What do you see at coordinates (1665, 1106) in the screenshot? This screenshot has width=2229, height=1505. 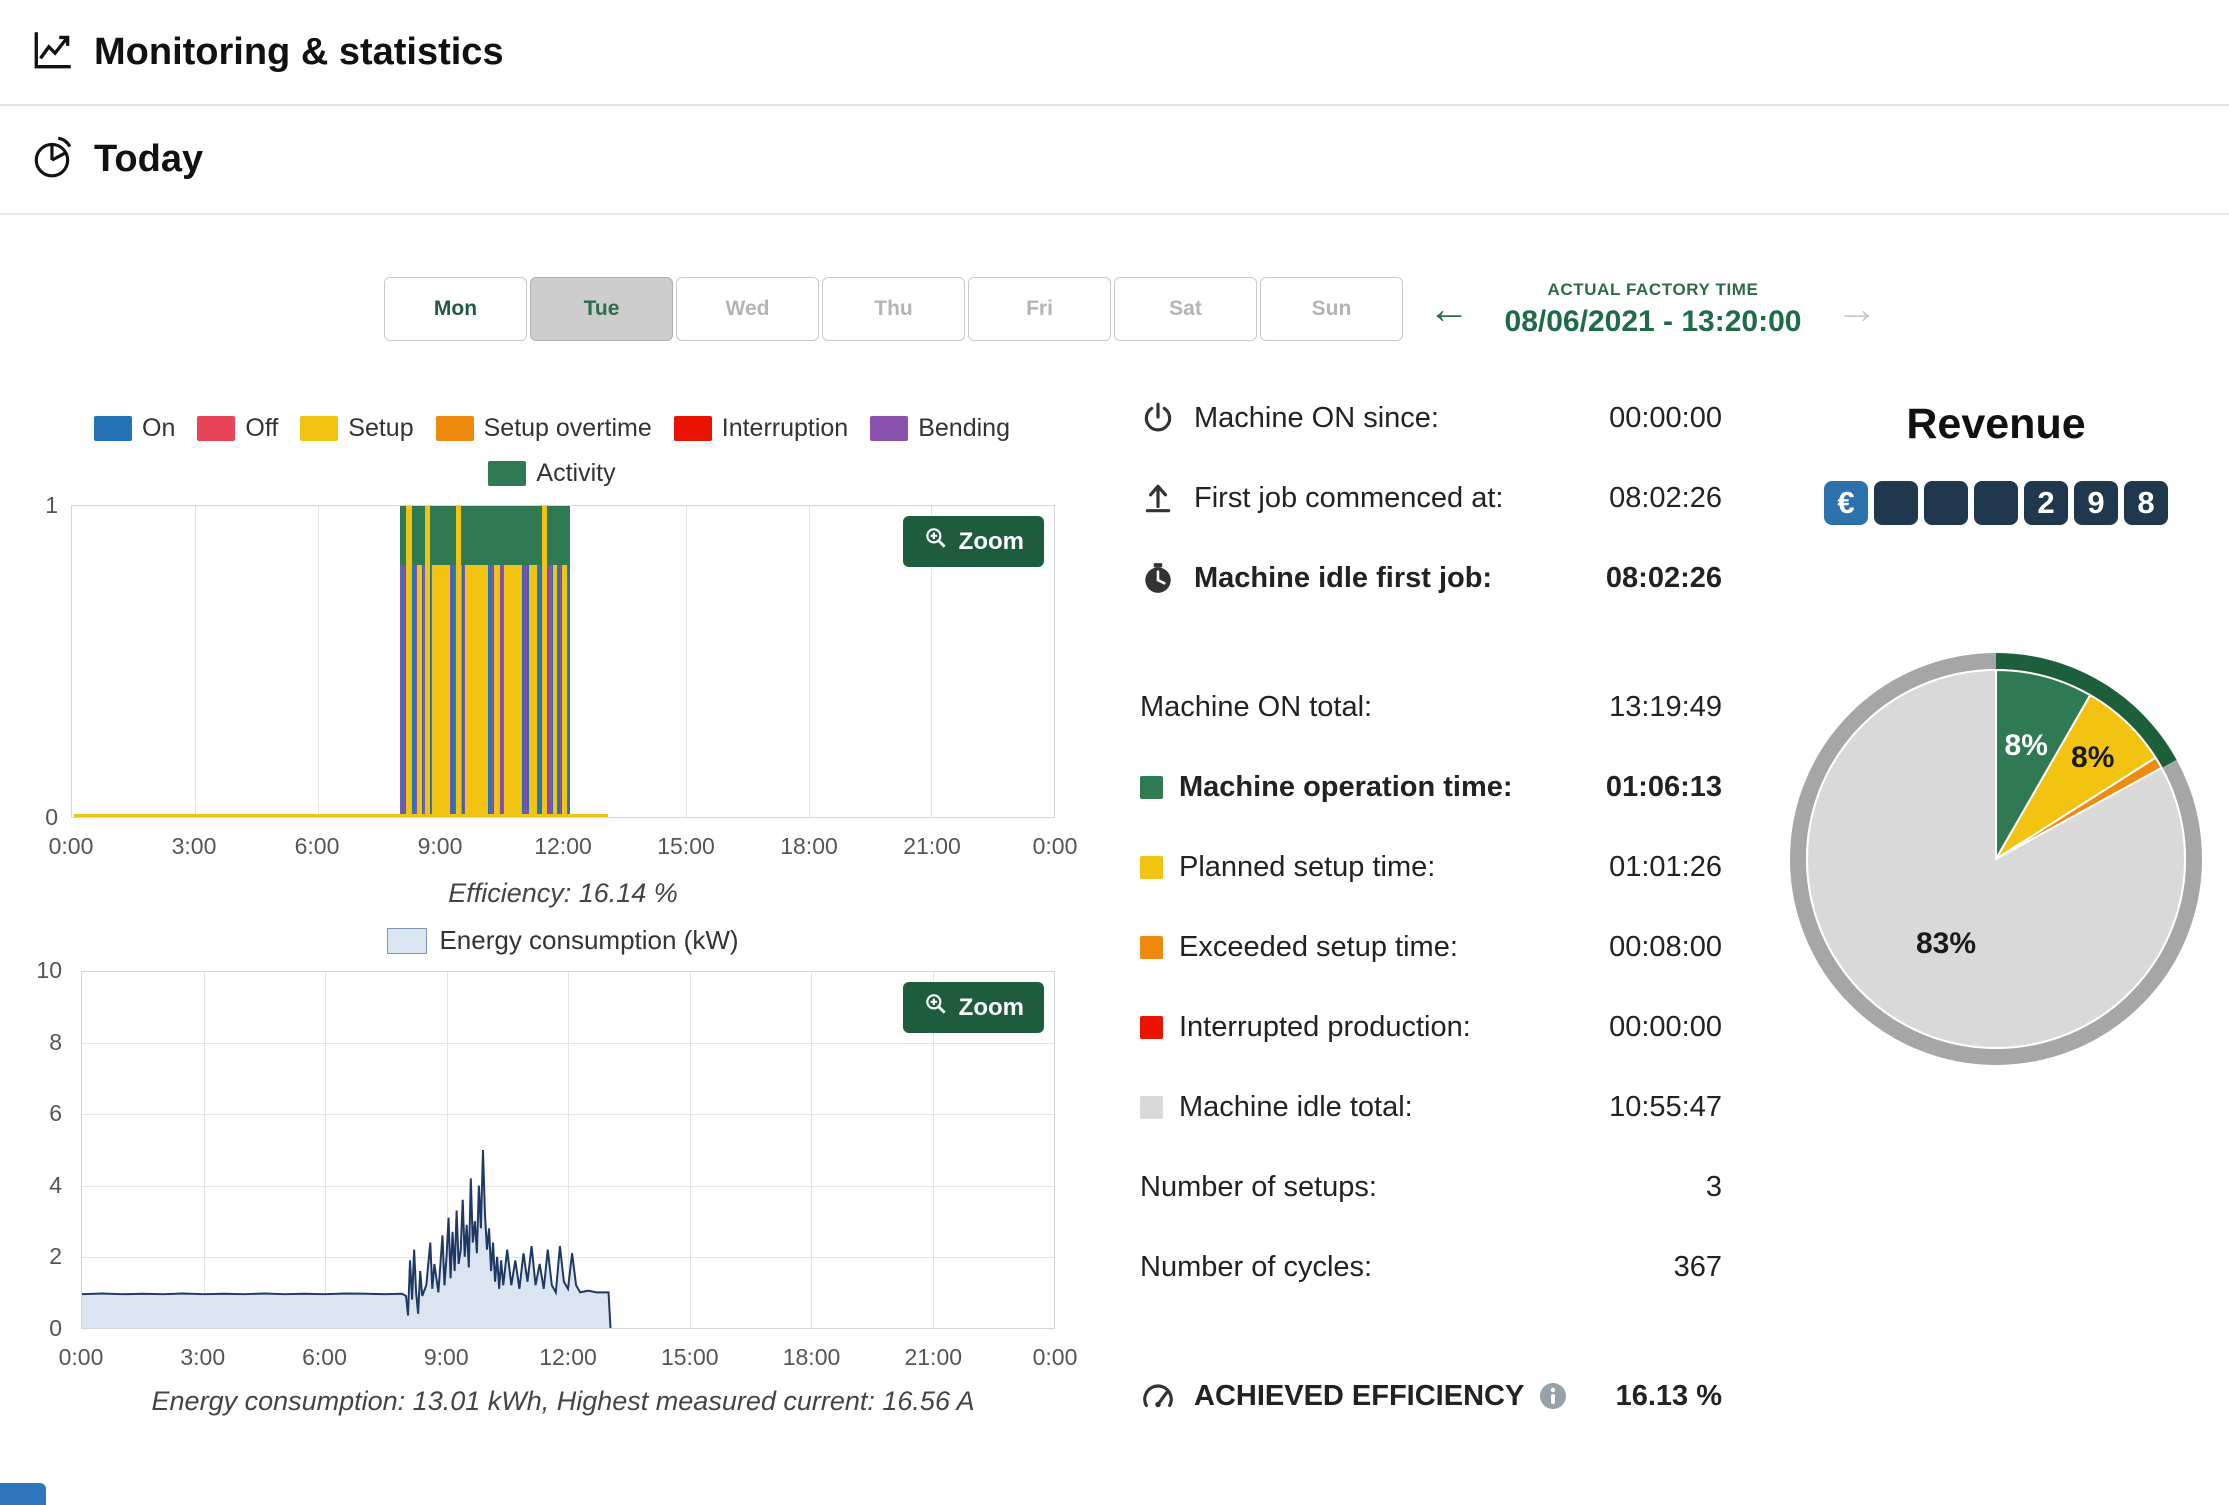 I see `stat-value: 10:55:47` at bounding box center [1665, 1106].